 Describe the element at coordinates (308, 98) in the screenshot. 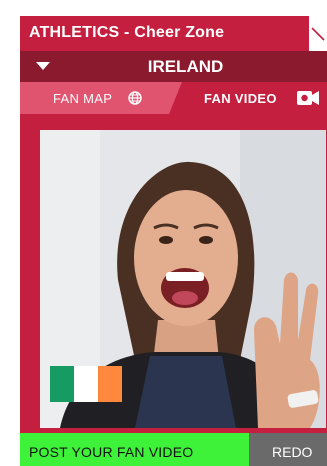

I see `video-camera-icon` at that location.